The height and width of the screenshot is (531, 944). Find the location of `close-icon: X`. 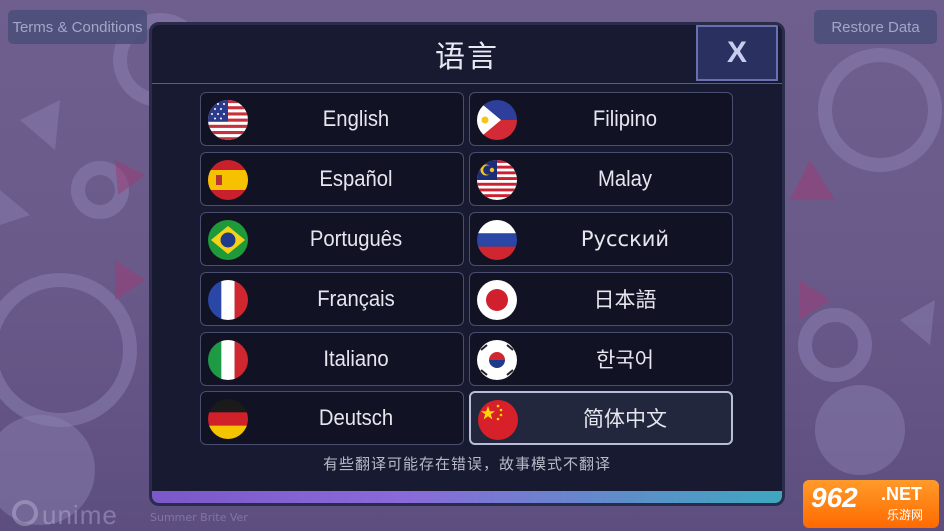

close-icon: X is located at coordinates (736, 52).